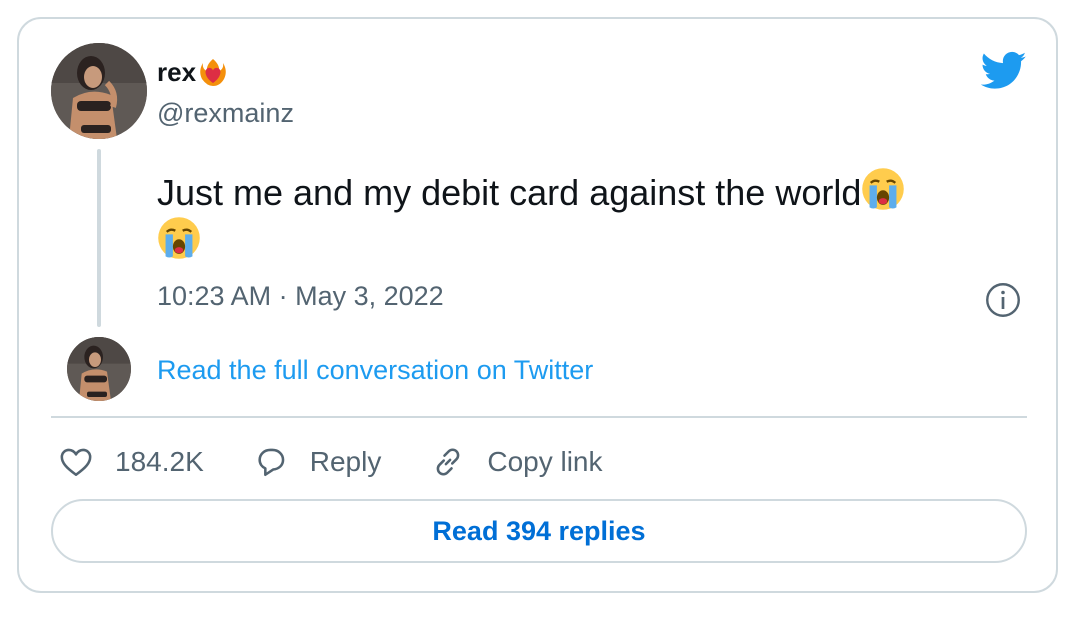 This screenshot has height=621, width=1075. What do you see at coordinates (1003, 300) in the screenshot?
I see `info-icon` at bounding box center [1003, 300].